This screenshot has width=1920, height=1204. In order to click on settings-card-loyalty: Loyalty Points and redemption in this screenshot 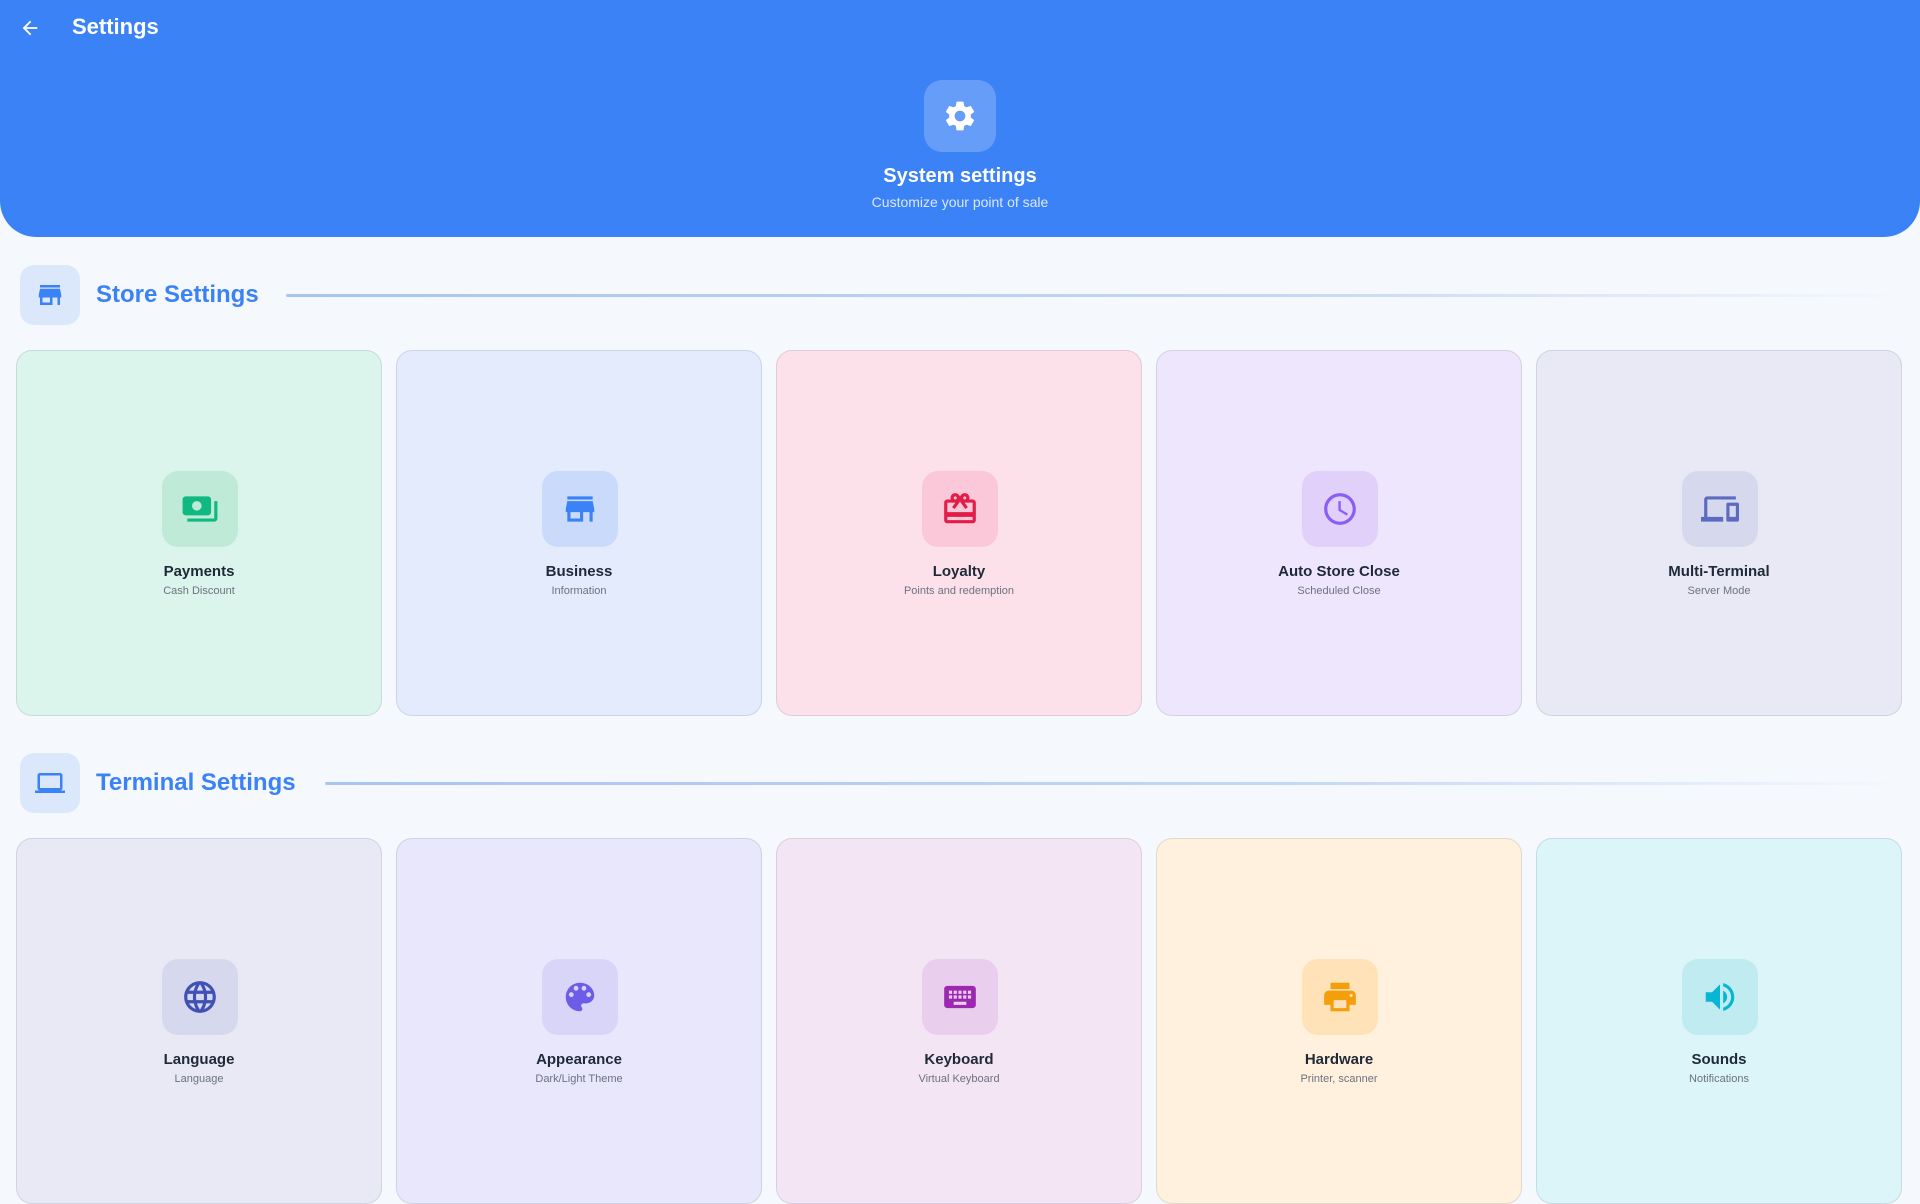, I will do `click(959, 533)`.